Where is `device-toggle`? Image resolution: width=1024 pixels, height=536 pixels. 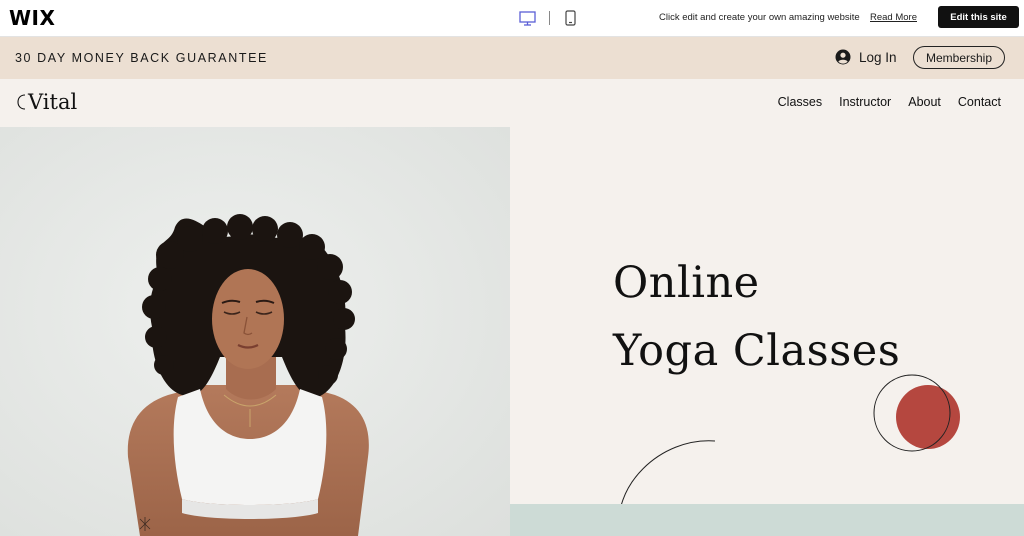
device-toggle is located at coordinates (548, 18).